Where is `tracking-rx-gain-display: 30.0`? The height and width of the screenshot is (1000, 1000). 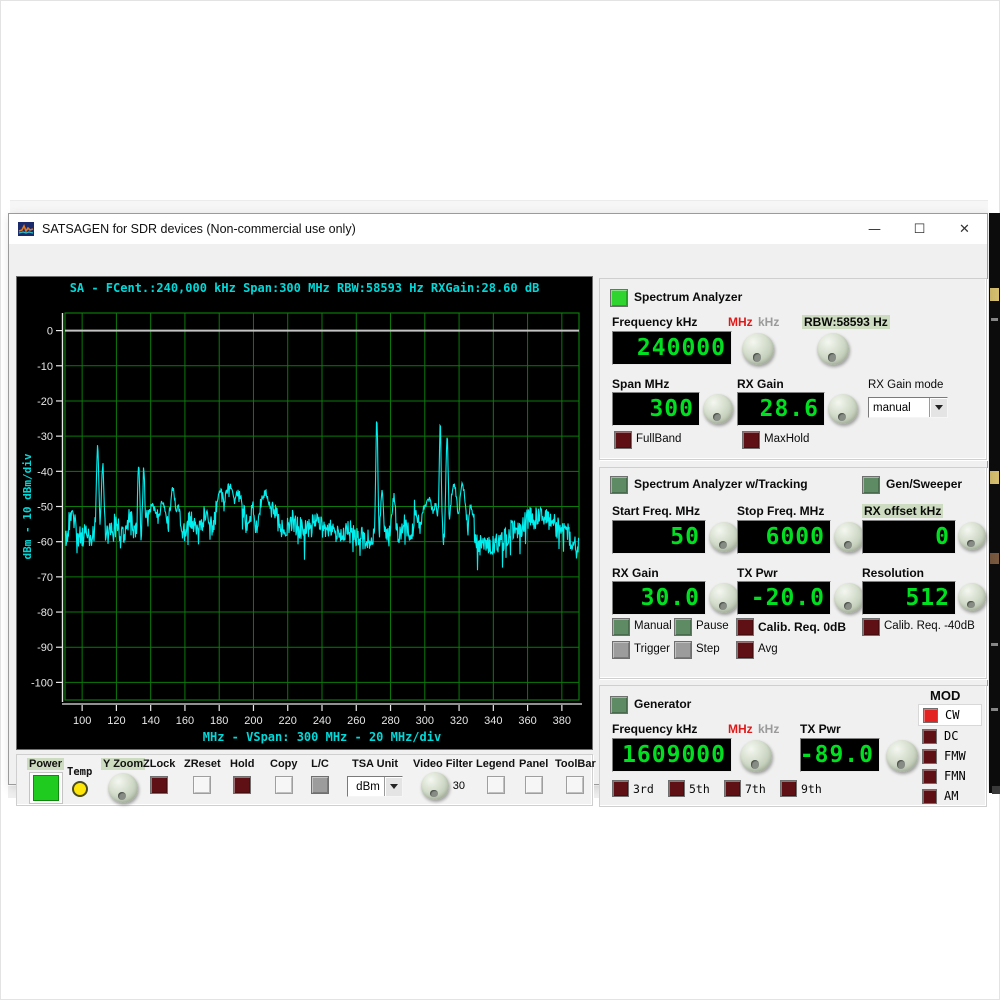 tracking-rx-gain-display: 30.0 is located at coordinates (659, 598).